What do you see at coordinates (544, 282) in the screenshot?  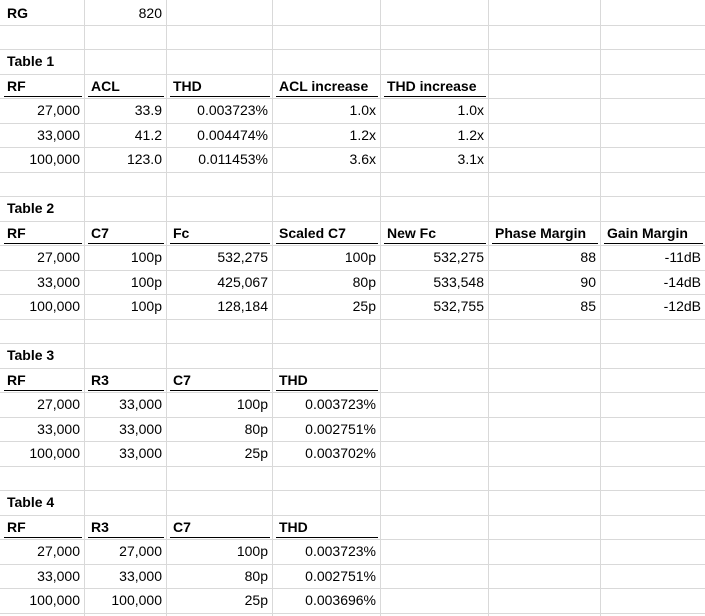 I see `table-cell: 90` at bounding box center [544, 282].